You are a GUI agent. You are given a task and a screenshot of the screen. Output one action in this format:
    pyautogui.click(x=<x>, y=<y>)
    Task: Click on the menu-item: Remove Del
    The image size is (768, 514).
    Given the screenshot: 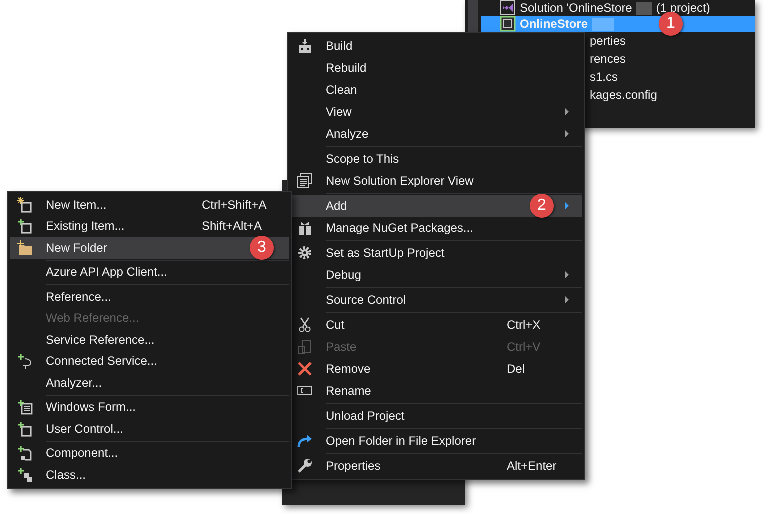 What is the action you would take?
    pyautogui.click(x=436, y=369)
    